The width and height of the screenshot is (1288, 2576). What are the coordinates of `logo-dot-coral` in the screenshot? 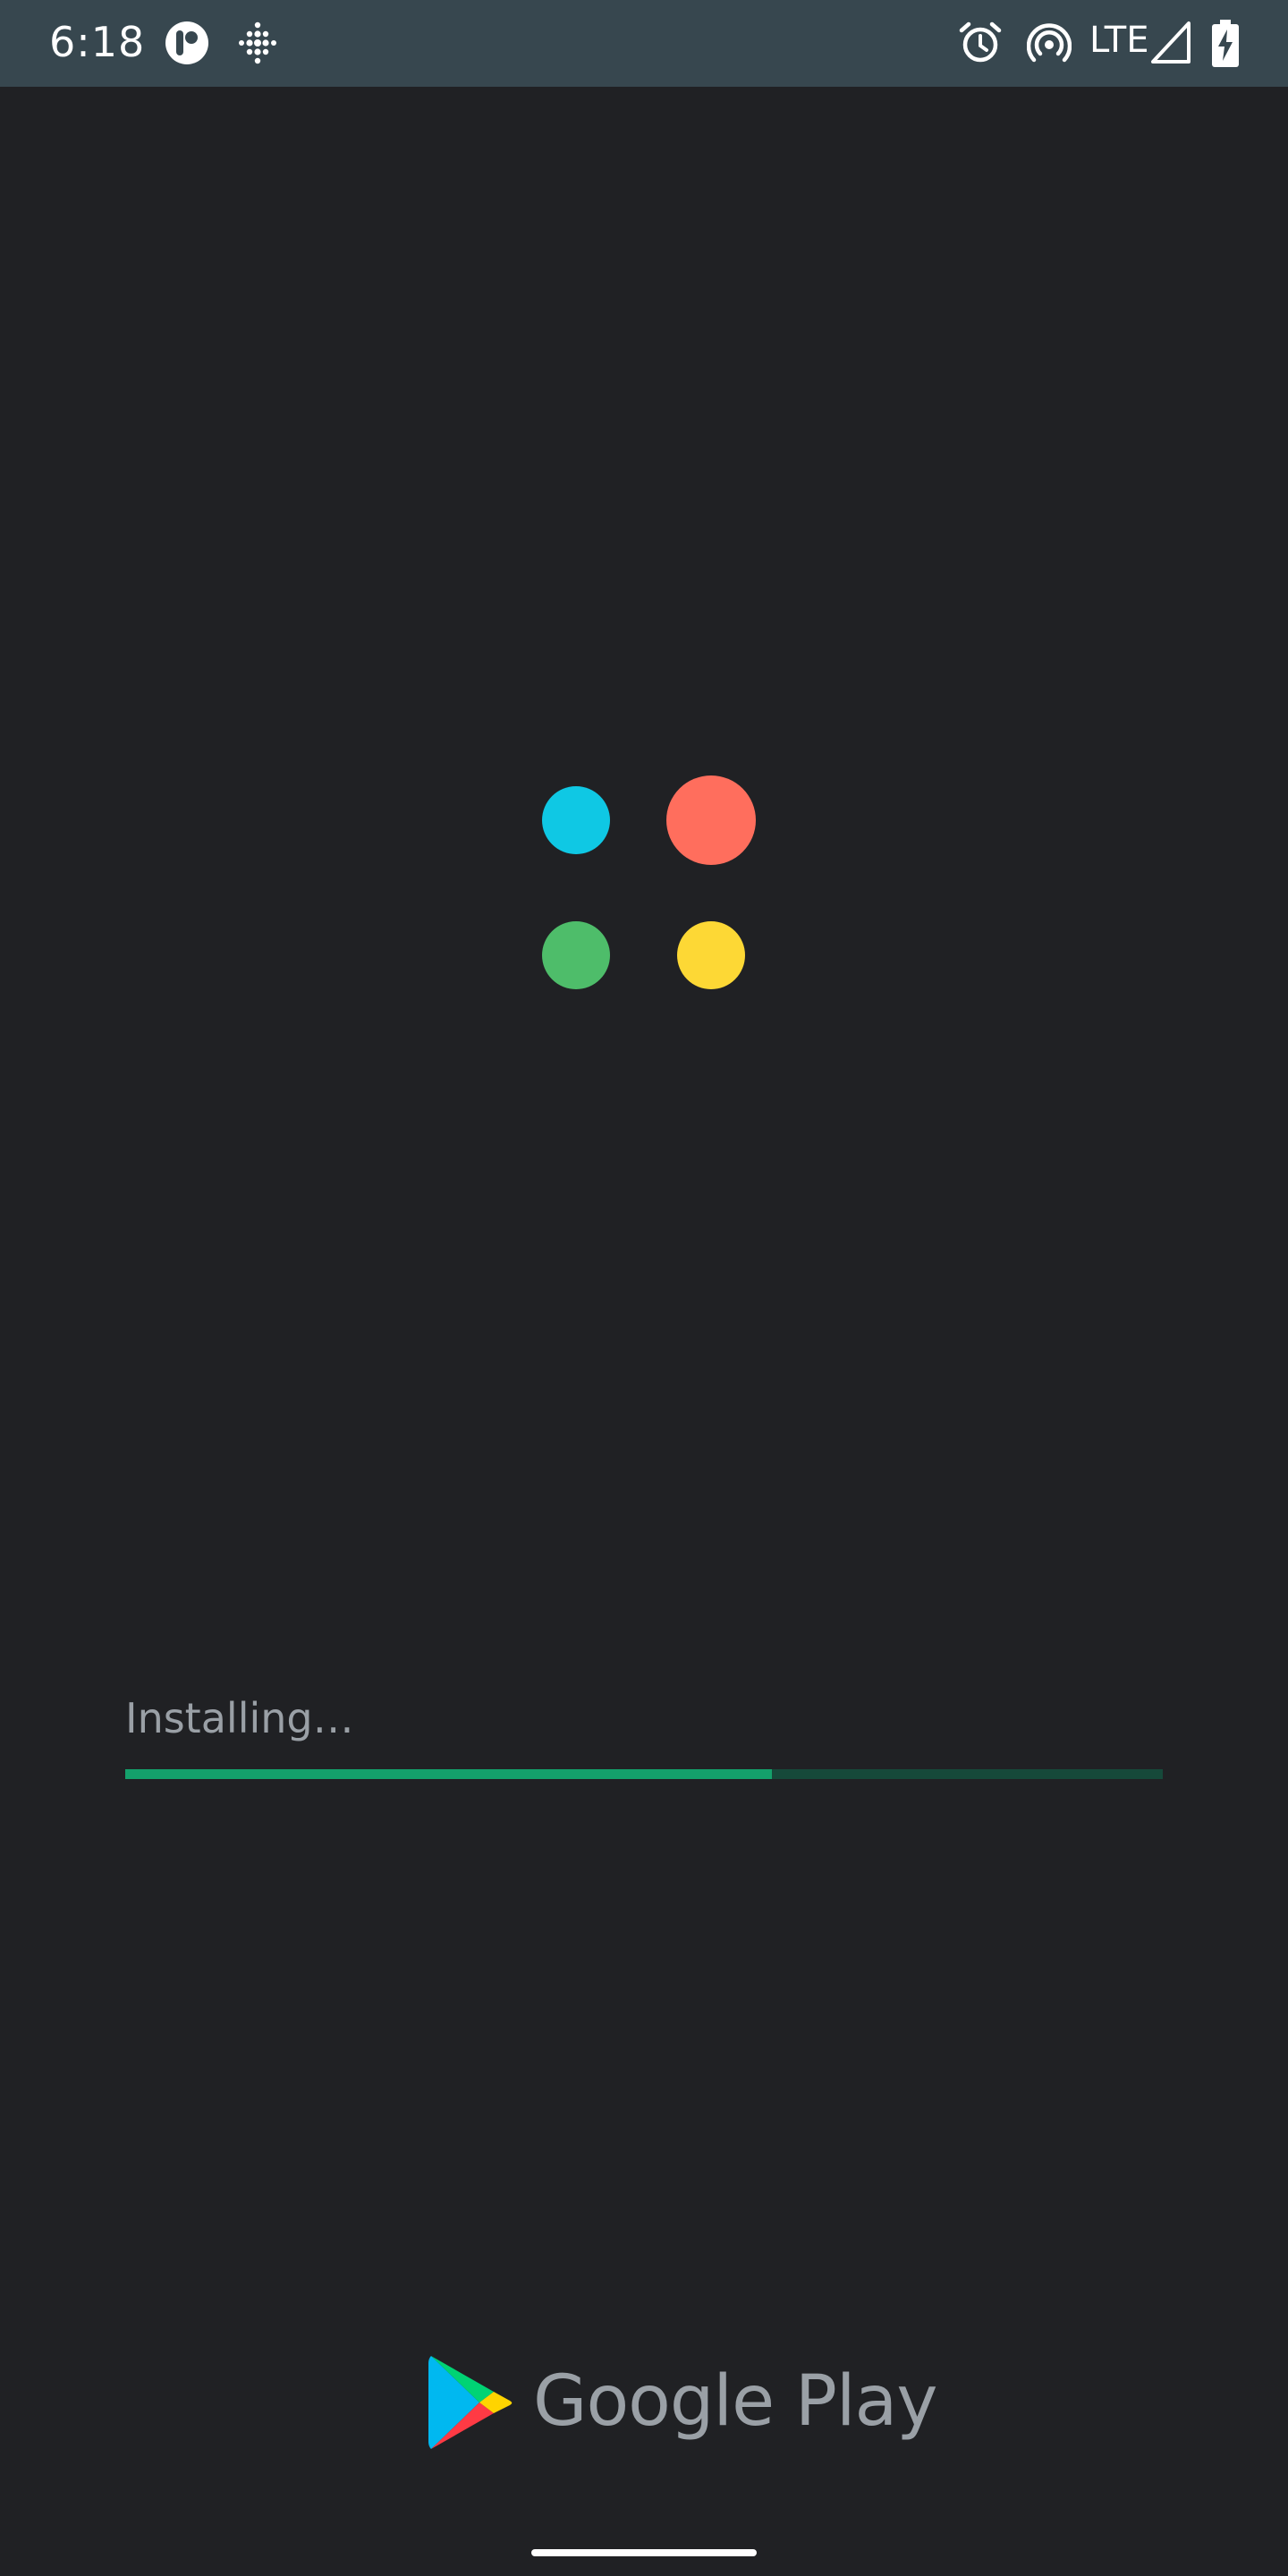 It's located at (711, 820).